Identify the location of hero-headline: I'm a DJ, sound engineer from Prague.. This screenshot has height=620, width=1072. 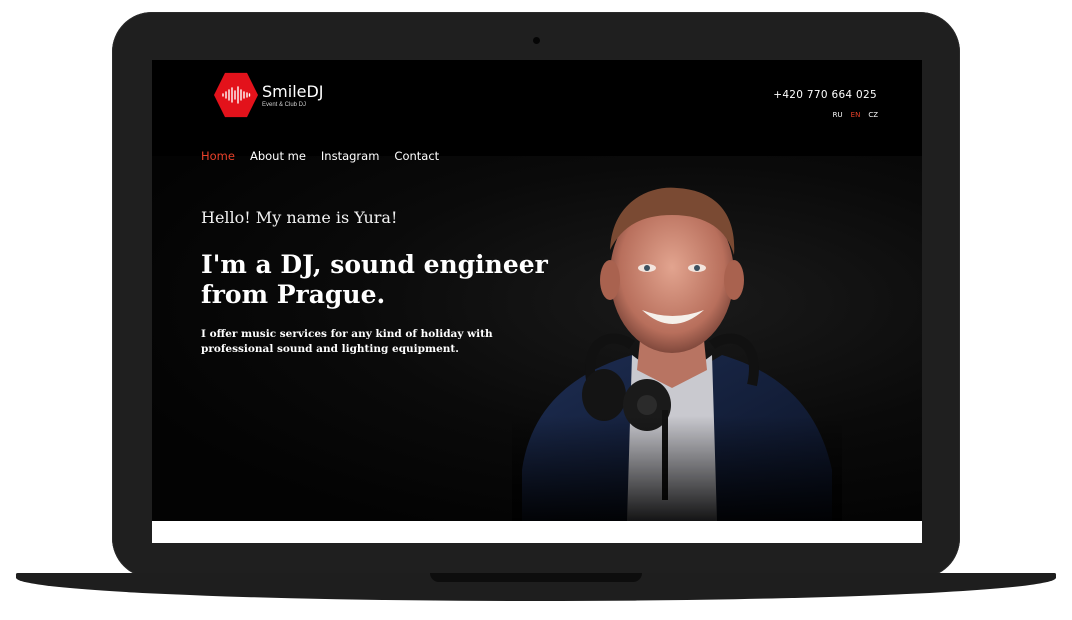
(374, 279).